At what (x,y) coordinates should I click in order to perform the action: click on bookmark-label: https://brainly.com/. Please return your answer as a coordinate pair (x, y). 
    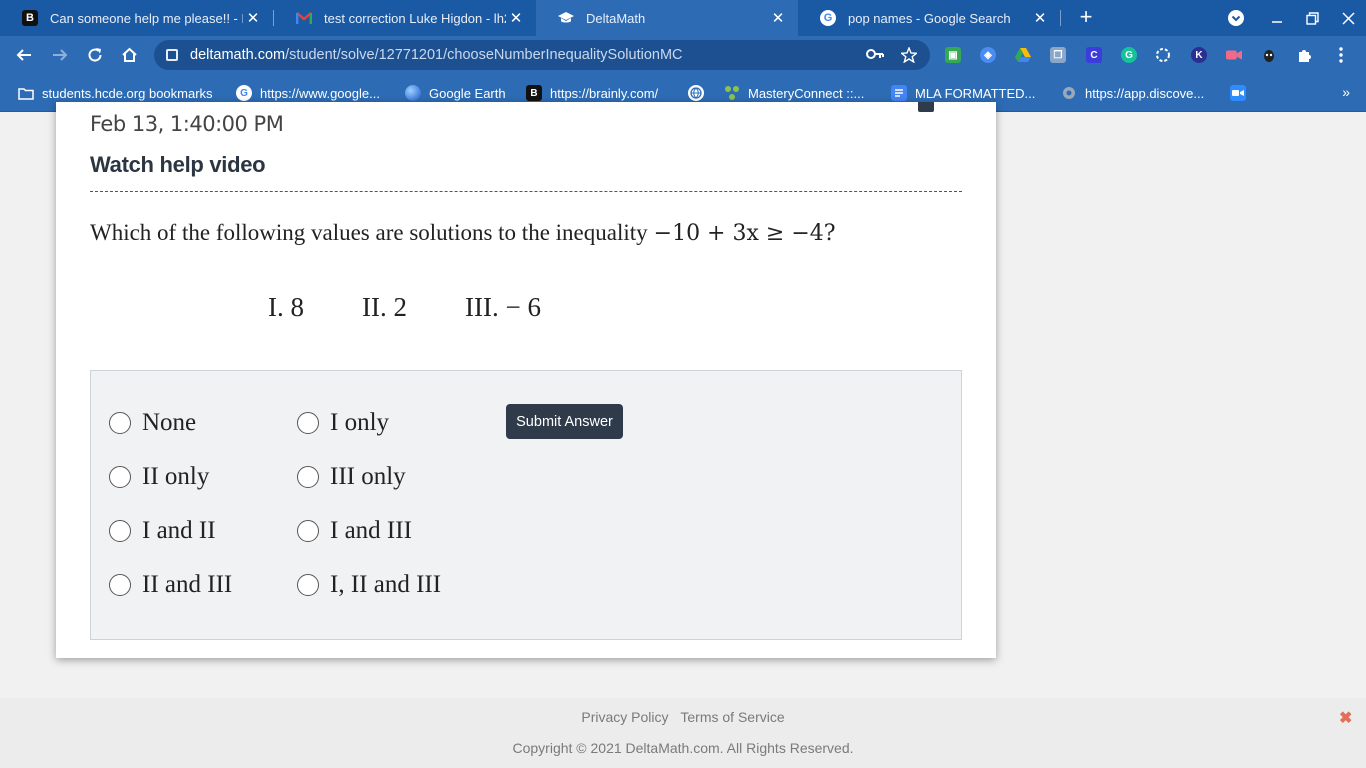
    Looking at the image, I should click on (604, 93).